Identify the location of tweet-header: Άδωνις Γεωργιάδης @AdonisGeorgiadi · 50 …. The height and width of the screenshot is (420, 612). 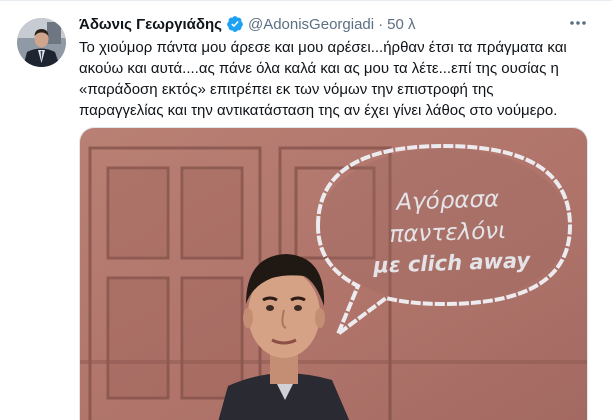
(247, 24).